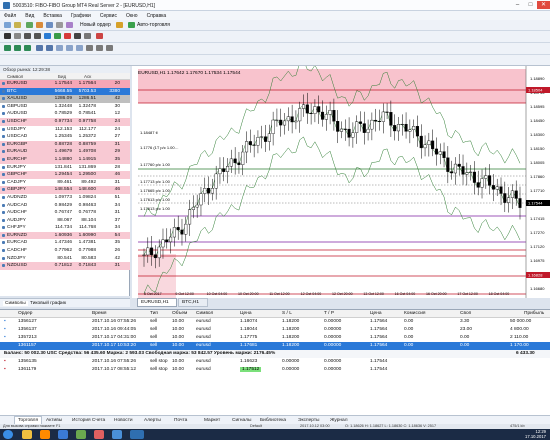  Describe the element at coordinates (65, 167) in the screenshot. I see `market-watch-row: EURJPY 131.841 131.869 28` at that location.